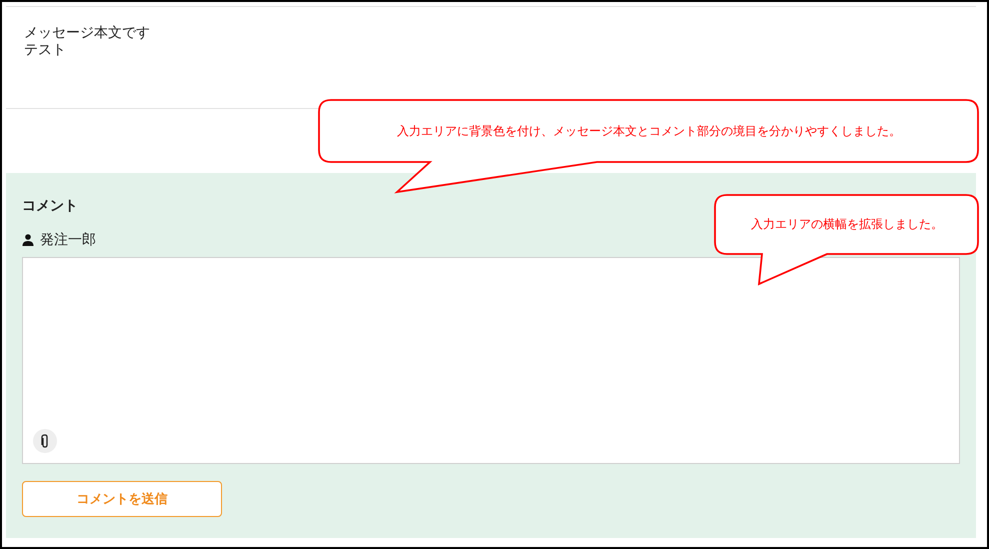 The height and width of the screenshot is (549, 989). Describe the element at coordinates (50, 206) in the screenshot. I see `section-title: コメント` at that location.